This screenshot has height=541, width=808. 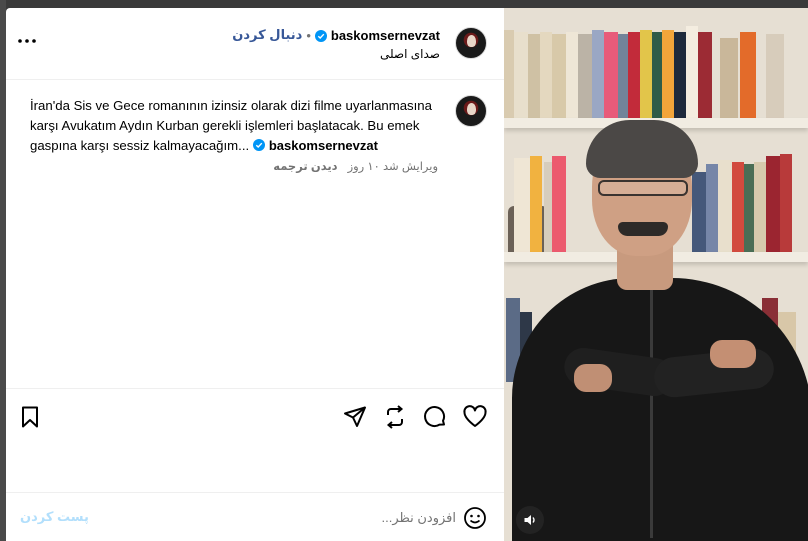 What do you see at coordinates (593, 378) in the screenshot?
I see `person-hand-left` at bounding box center [593, 378].